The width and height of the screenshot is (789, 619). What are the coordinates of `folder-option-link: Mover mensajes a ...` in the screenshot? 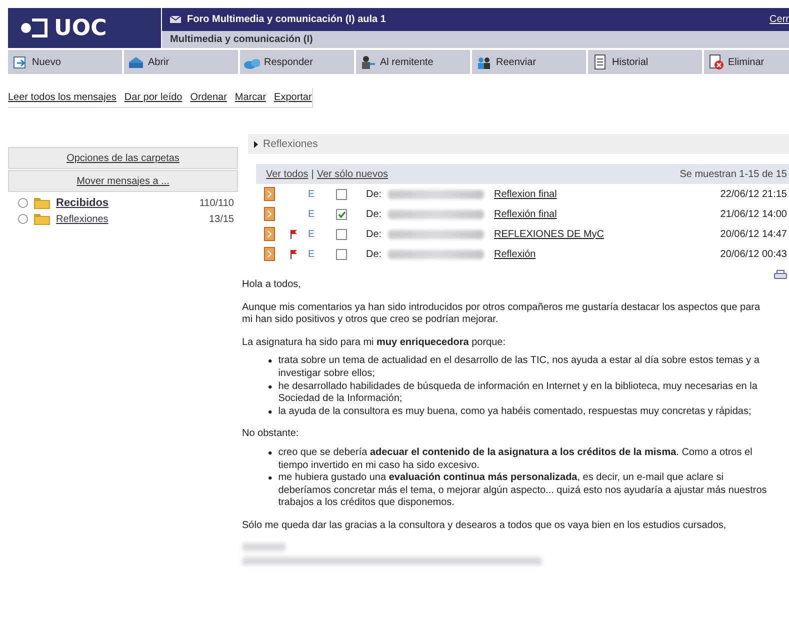 It's located at (123, 181).